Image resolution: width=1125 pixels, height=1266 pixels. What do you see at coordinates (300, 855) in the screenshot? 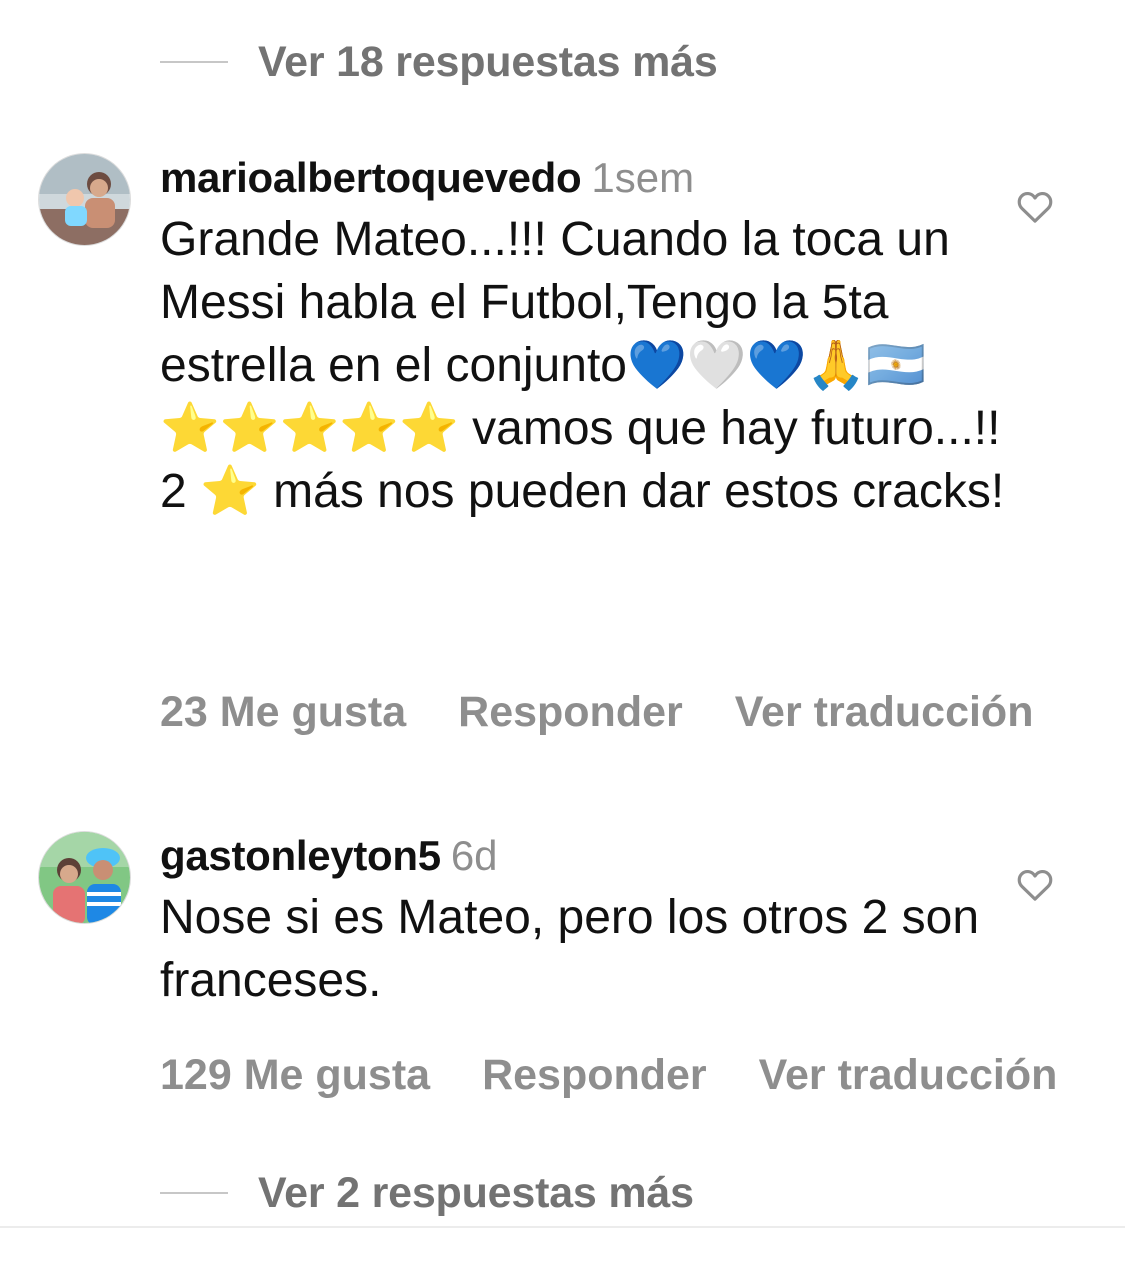
I see `username: gastonleyton5` at bounding box center [300, 855].